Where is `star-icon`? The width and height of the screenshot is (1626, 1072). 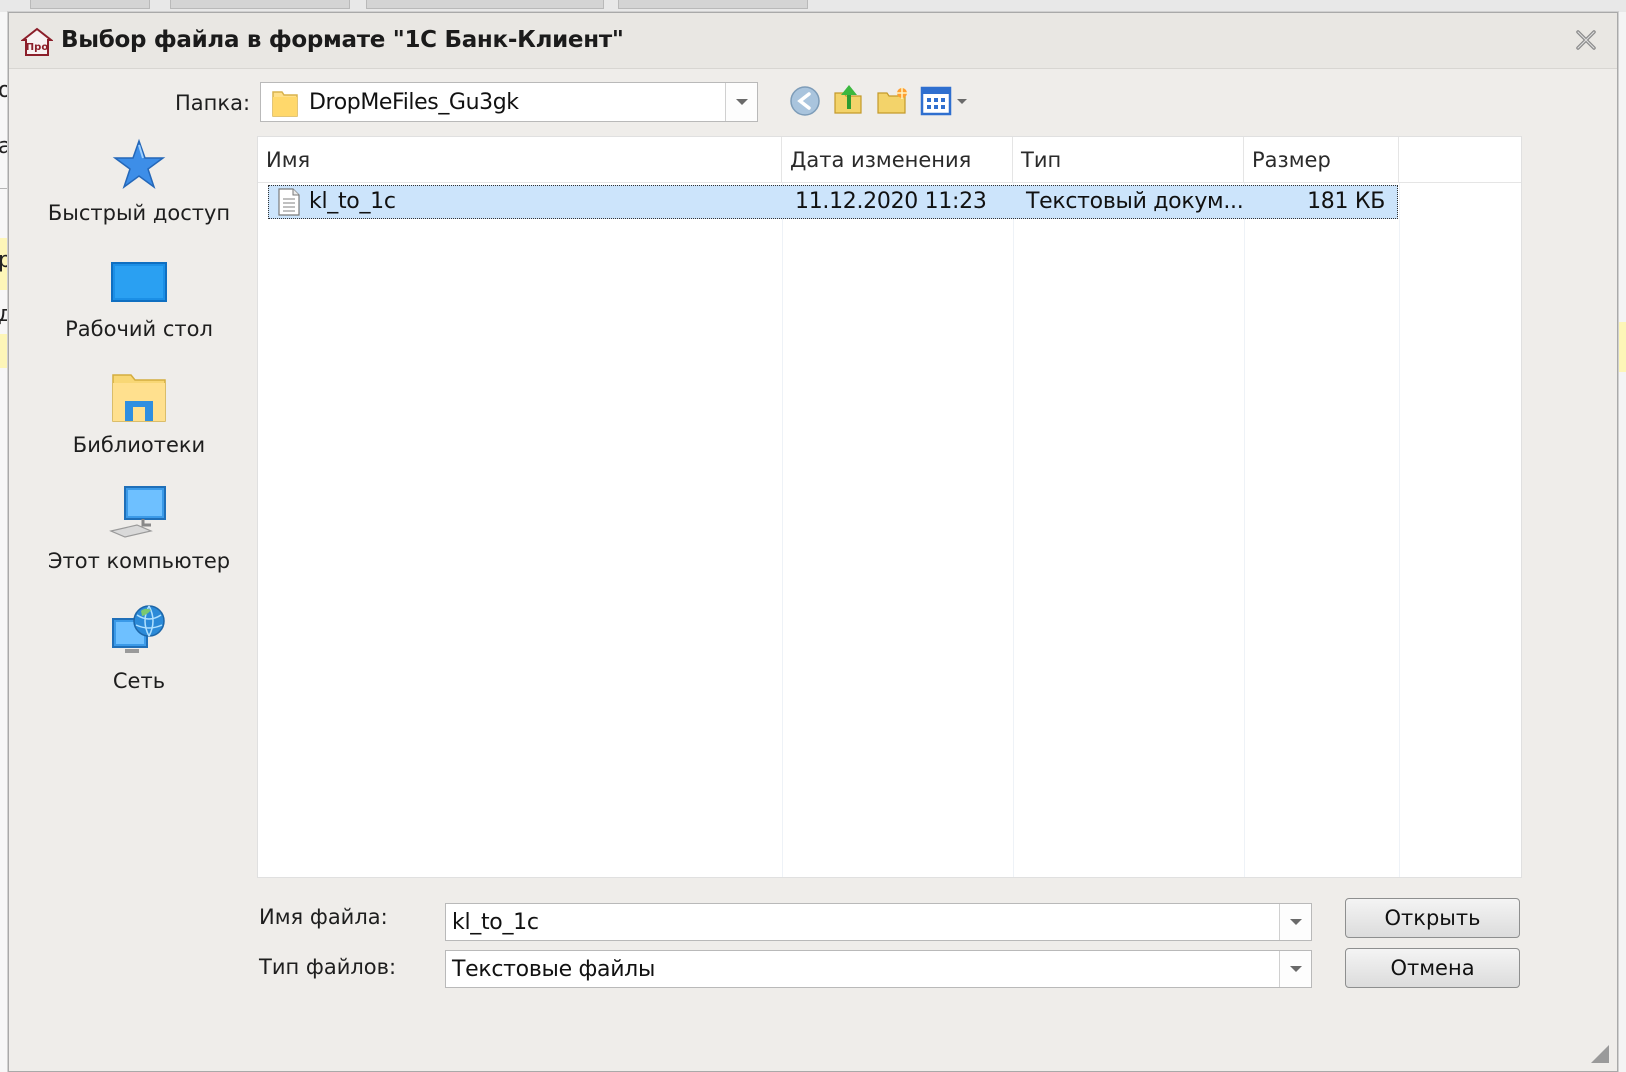
star-icon is located at coordinates (139, 163).